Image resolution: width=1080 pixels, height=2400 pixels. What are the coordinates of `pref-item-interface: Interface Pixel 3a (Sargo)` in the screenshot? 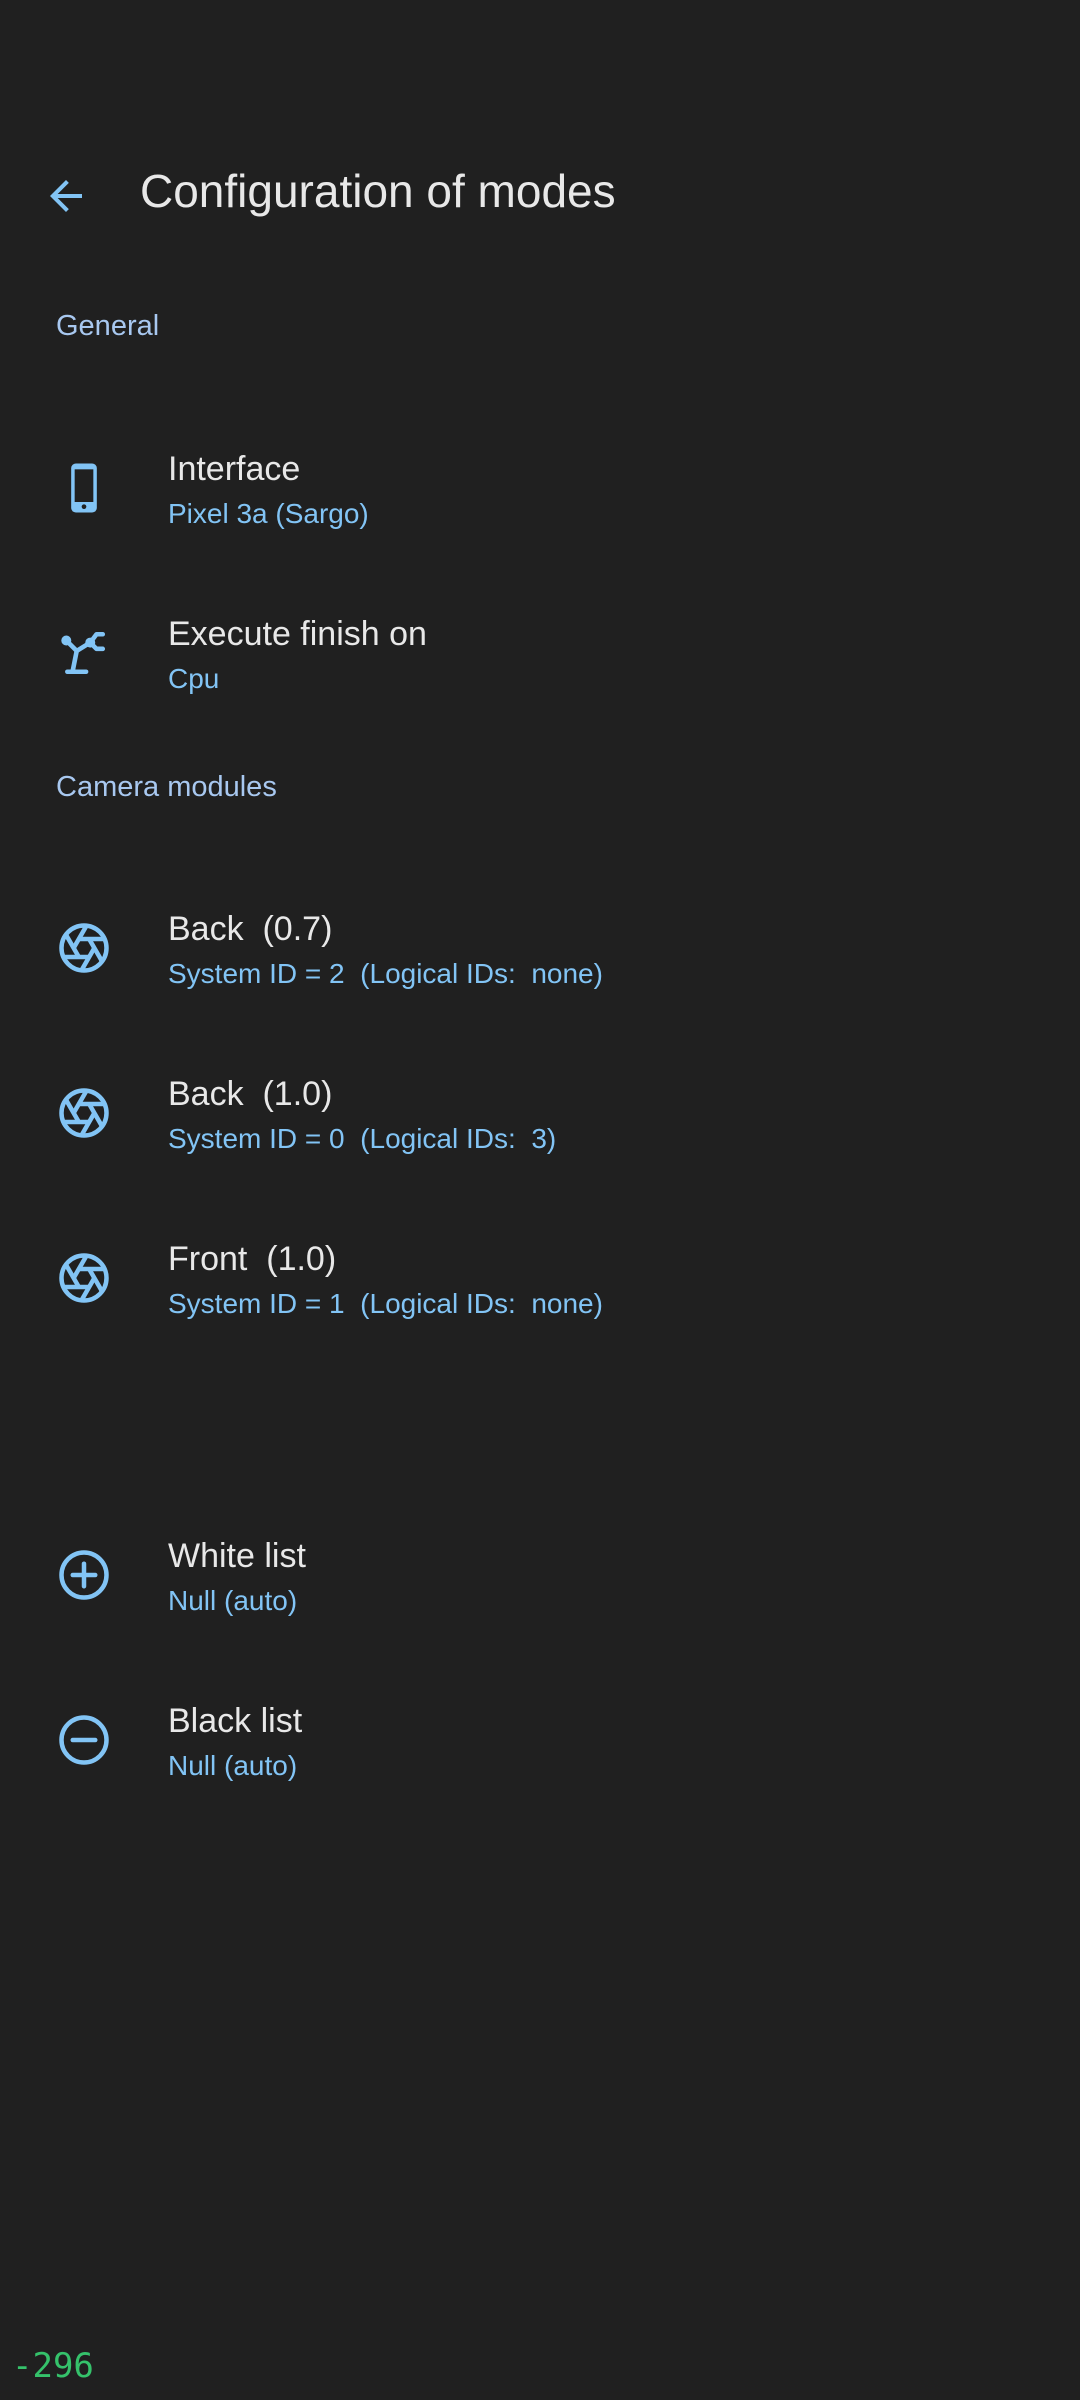 It's located at (540, 495).